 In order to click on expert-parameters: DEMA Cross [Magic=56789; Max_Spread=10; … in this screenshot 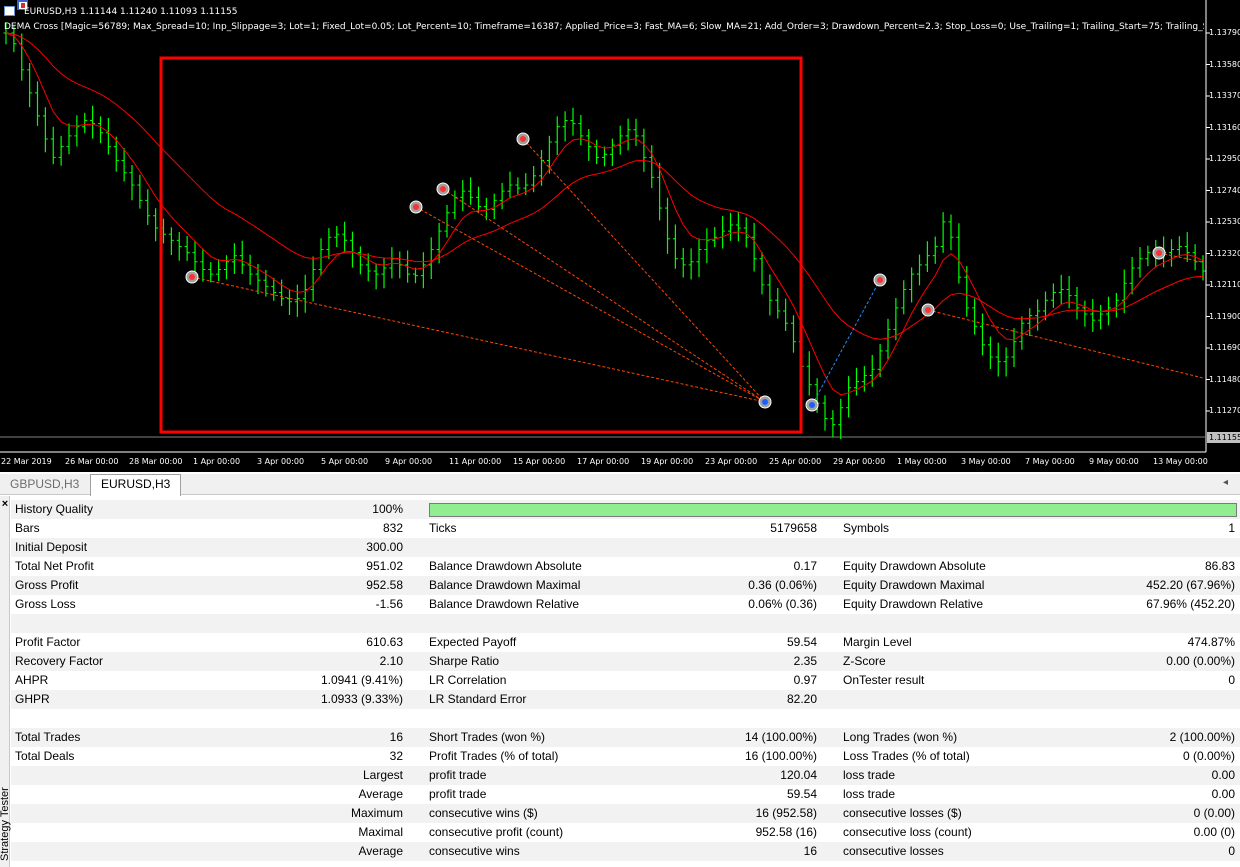, I will do `click(604, 27)`.